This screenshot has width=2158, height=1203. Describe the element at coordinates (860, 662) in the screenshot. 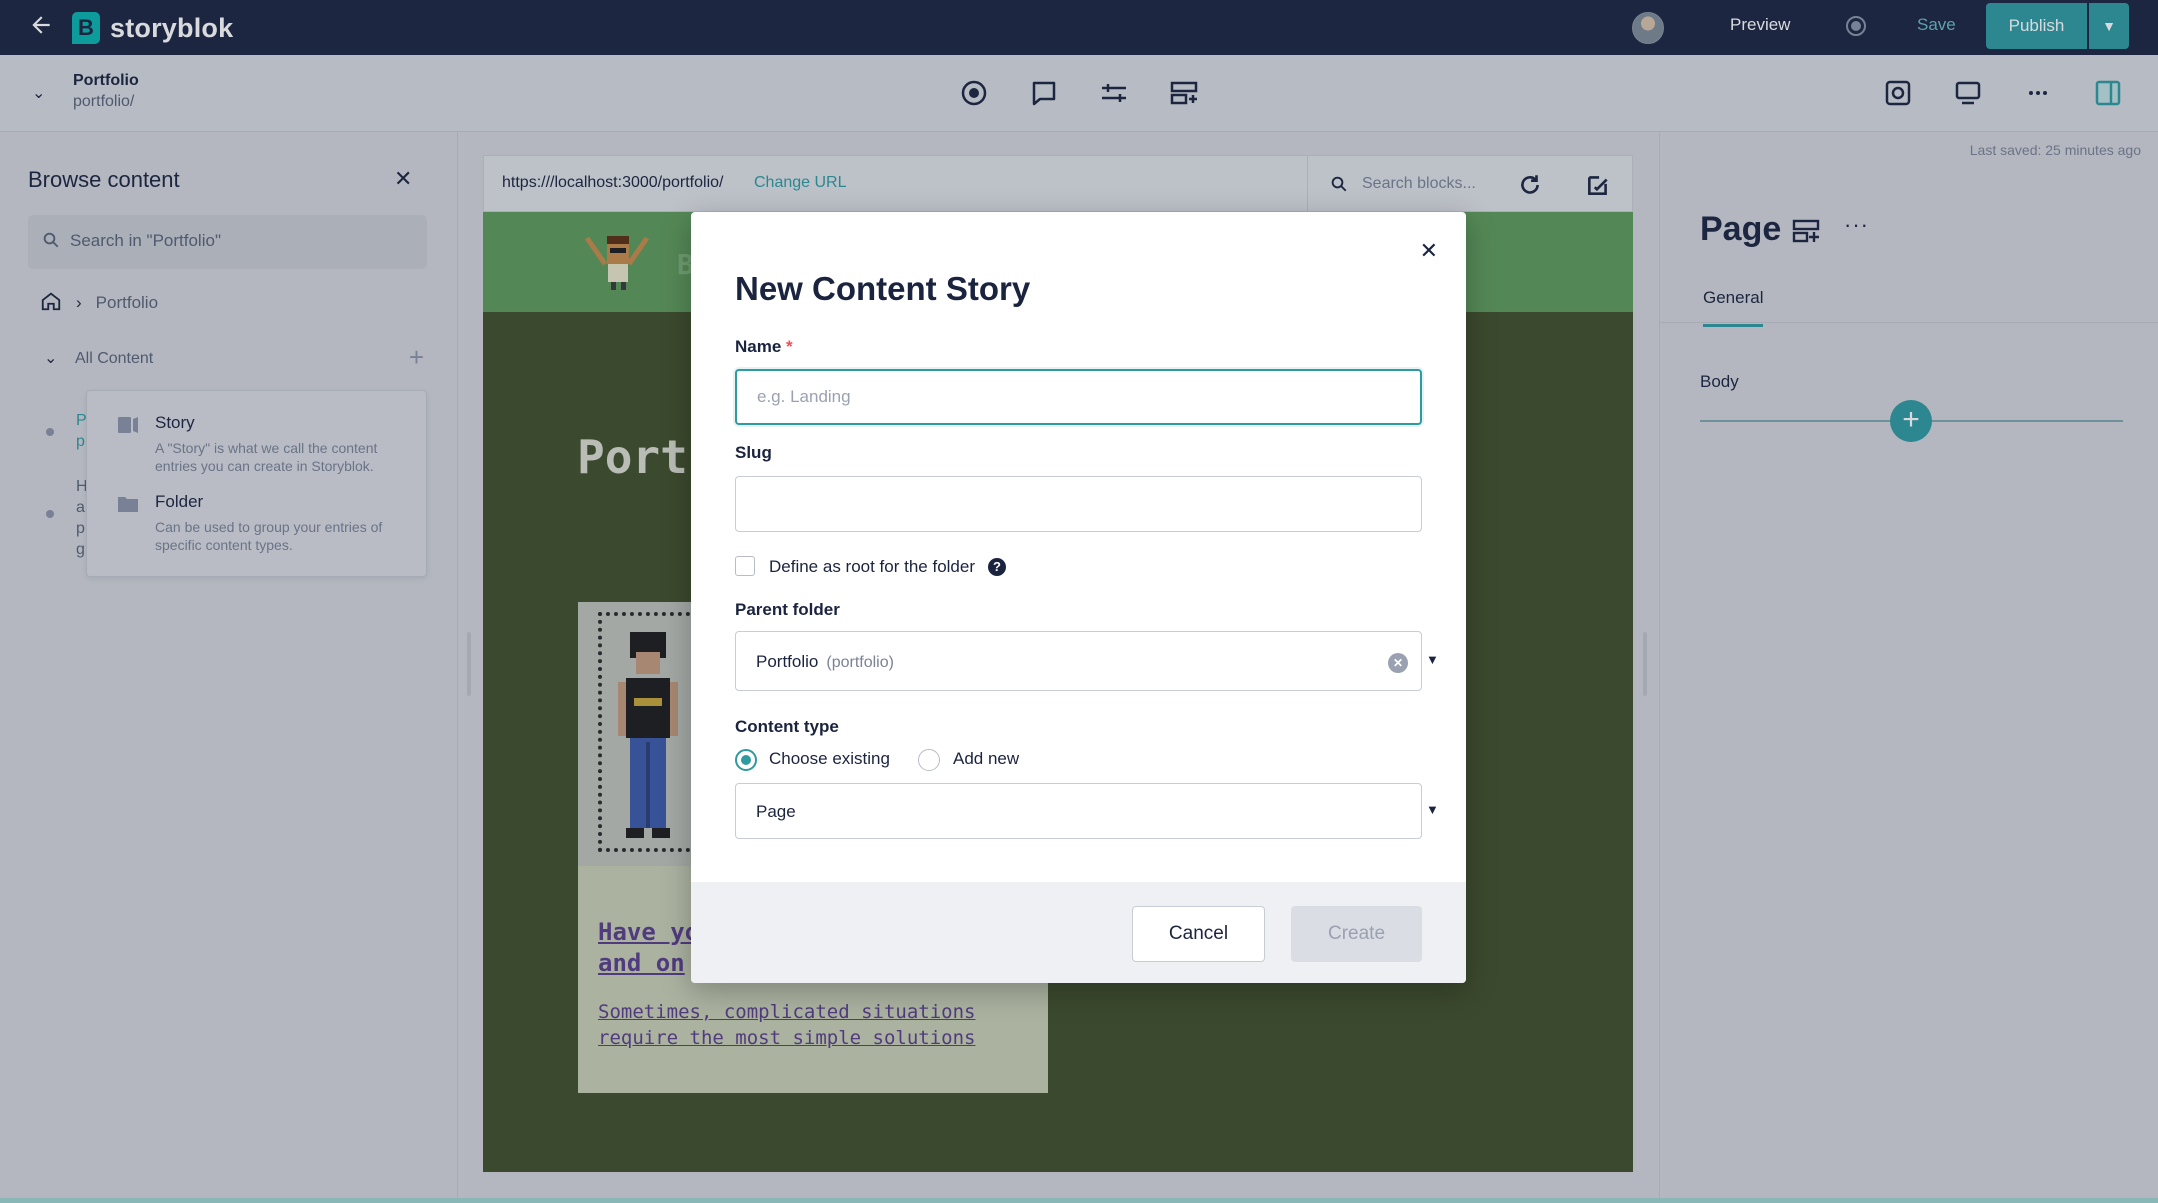

I see `parent-folder-slug: (portfolio)` at that location.